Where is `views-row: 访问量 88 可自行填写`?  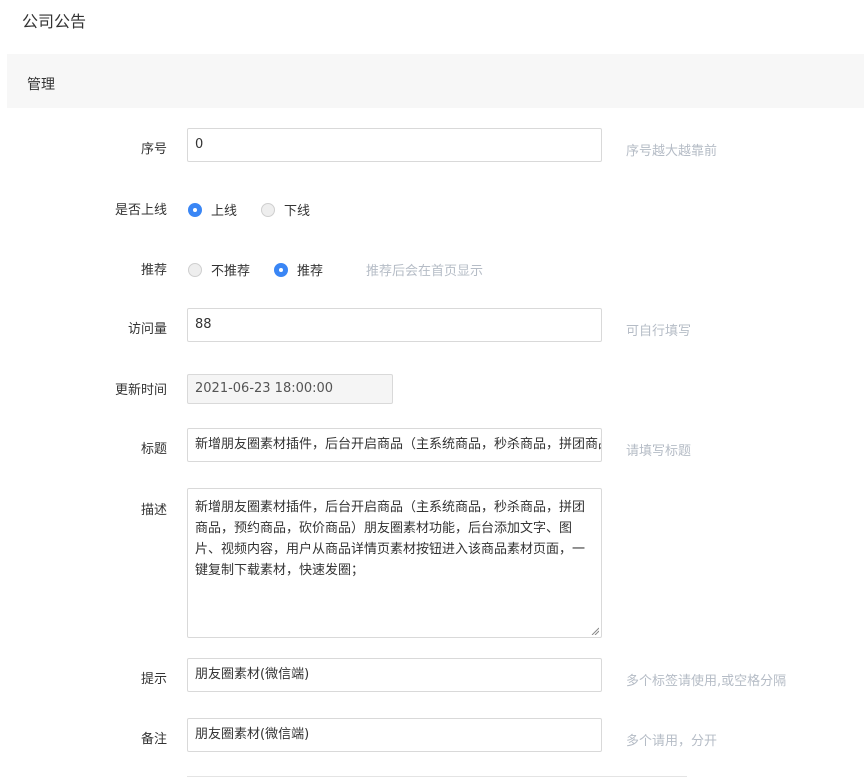 views-row: 访问量 88 可自行填写 is located at coordinates (432, 325).